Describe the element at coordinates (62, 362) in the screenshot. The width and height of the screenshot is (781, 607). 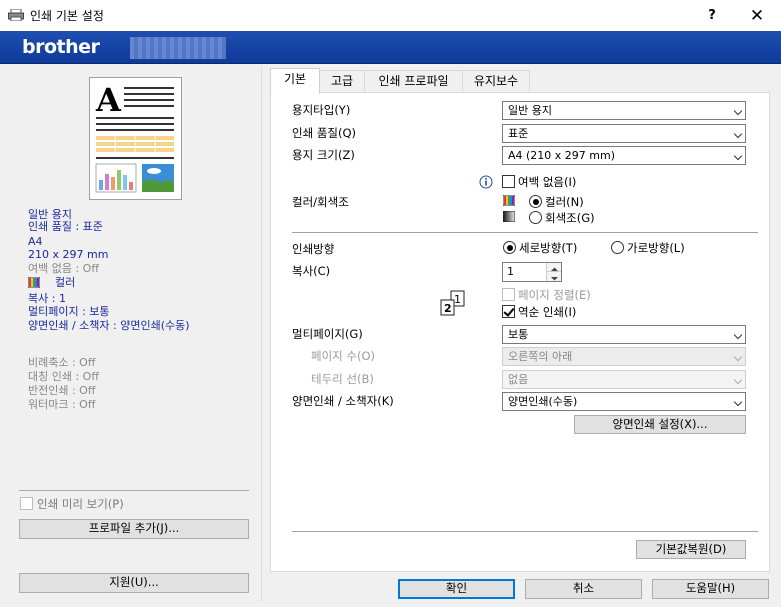
I see `info-scaling: 비례축소 : Off` at that location.